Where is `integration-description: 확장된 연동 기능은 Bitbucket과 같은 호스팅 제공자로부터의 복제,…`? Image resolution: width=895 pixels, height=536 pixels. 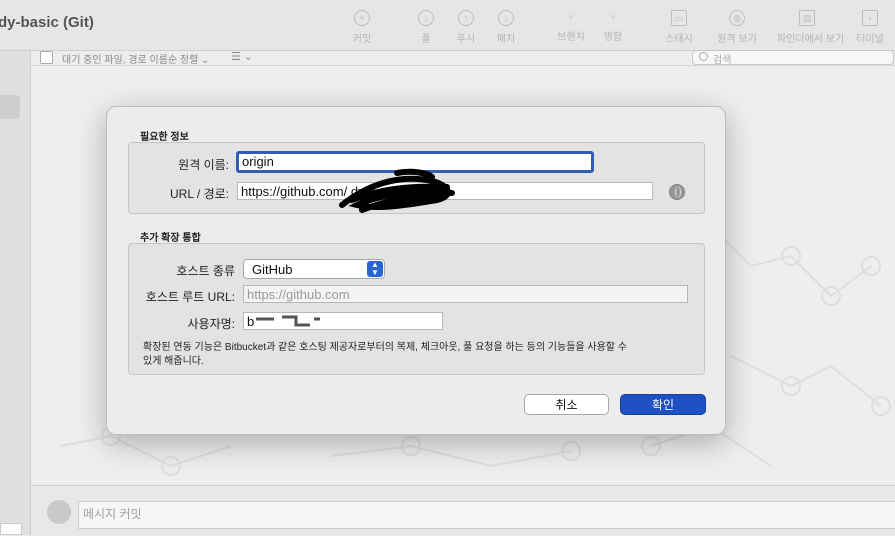
integration-description: 확장된 연동 기능은 Bitbucket과 같은 호스팅 제공자로부터의 복제,… is located at coordinates (385, 354).